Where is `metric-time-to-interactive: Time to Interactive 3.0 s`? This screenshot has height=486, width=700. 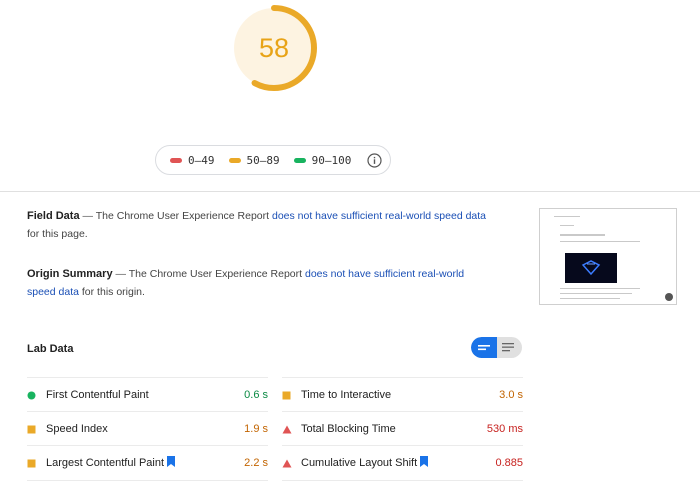 metric-time-to-interactive: Time to Interactive 3.0 s is located at coordinates (402, 394).